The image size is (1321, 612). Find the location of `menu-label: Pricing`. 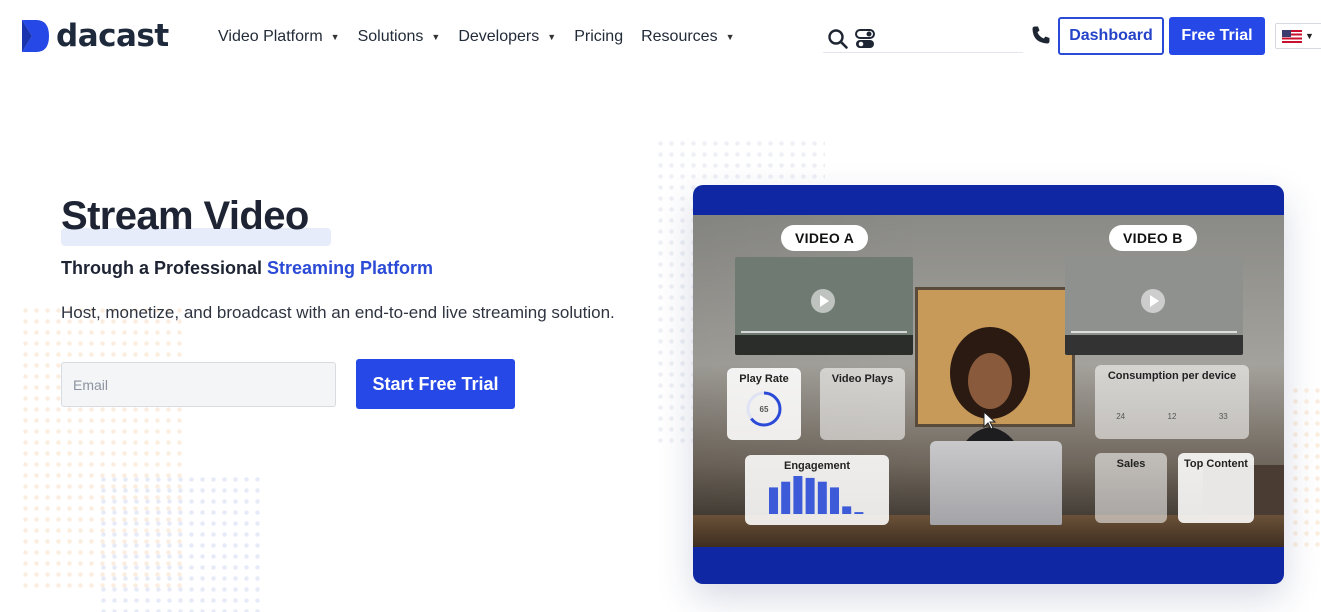

menu-label: Pricing is located at coordinates (599, 36).